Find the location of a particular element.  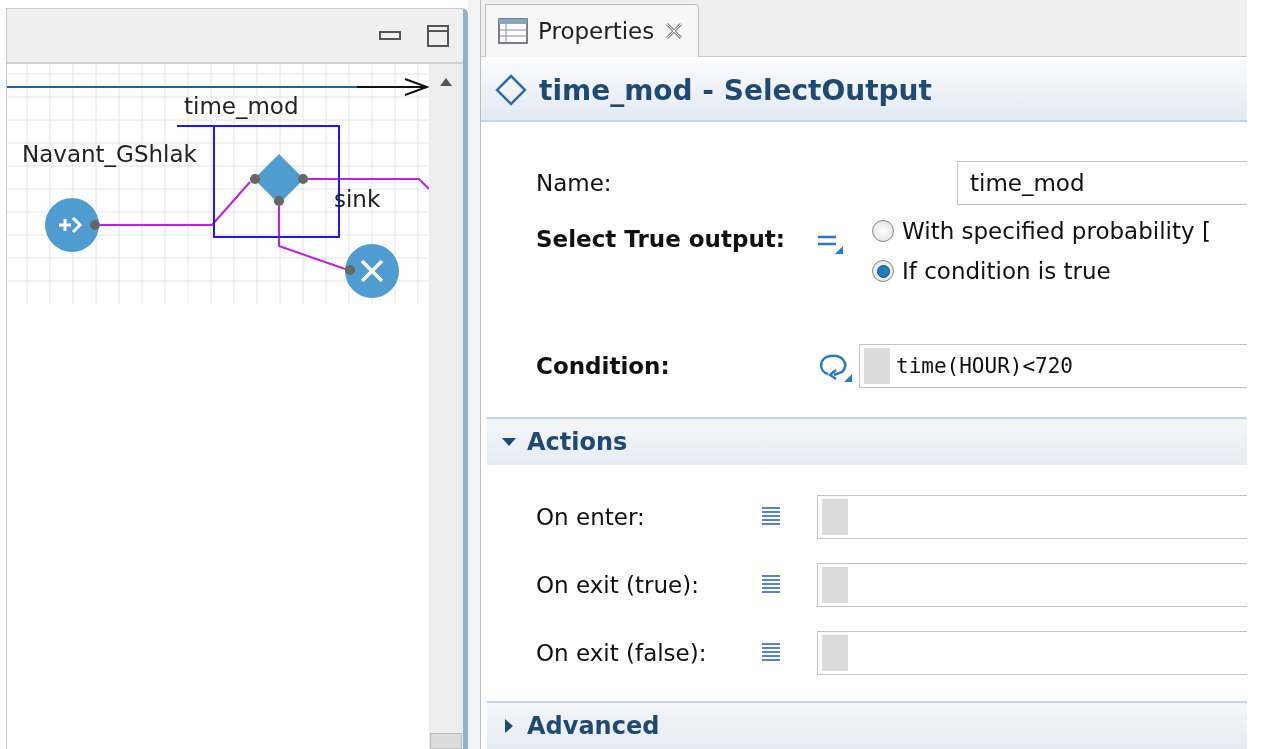

diamond-icon is located at coordinates (511, 90).